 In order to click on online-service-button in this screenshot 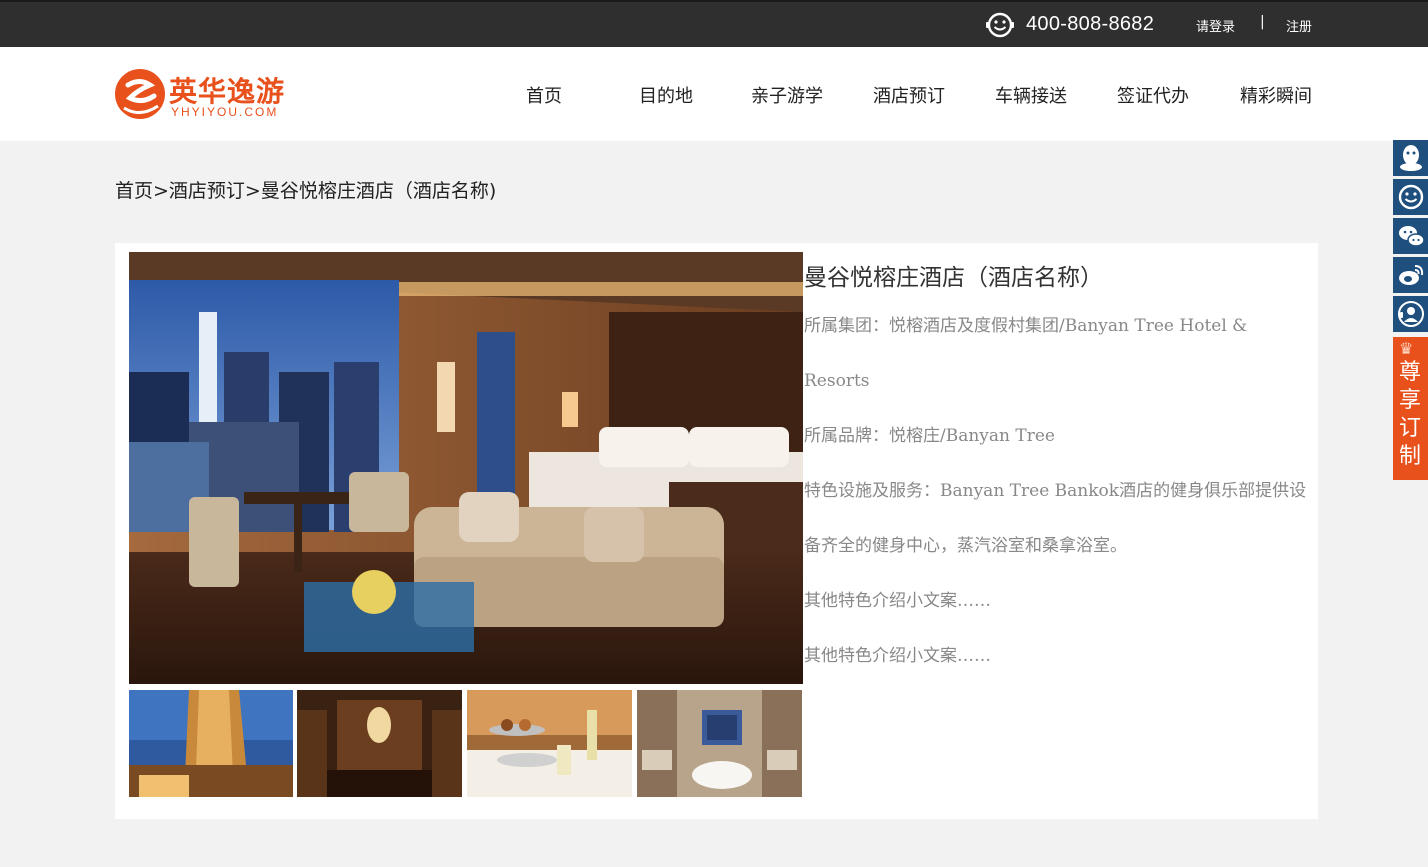, I will do `click(1410, 197)`.